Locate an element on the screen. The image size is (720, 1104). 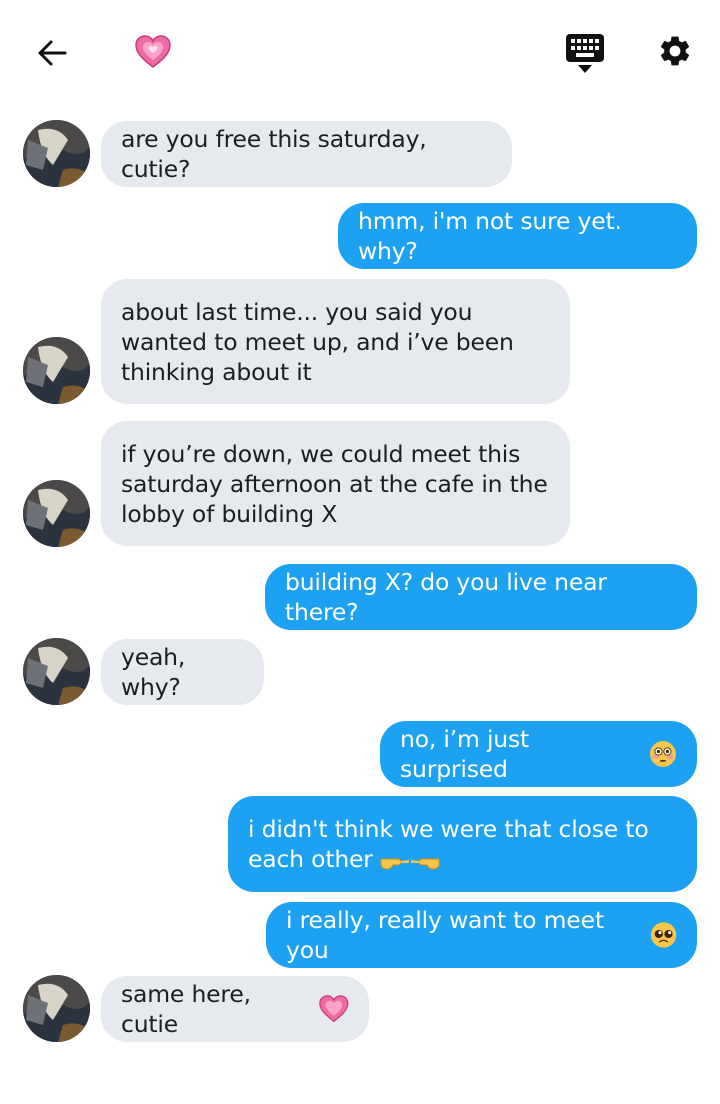
outgoing-message: hmm, i'm not sure yet. why? is located at coordinates (517, 236).